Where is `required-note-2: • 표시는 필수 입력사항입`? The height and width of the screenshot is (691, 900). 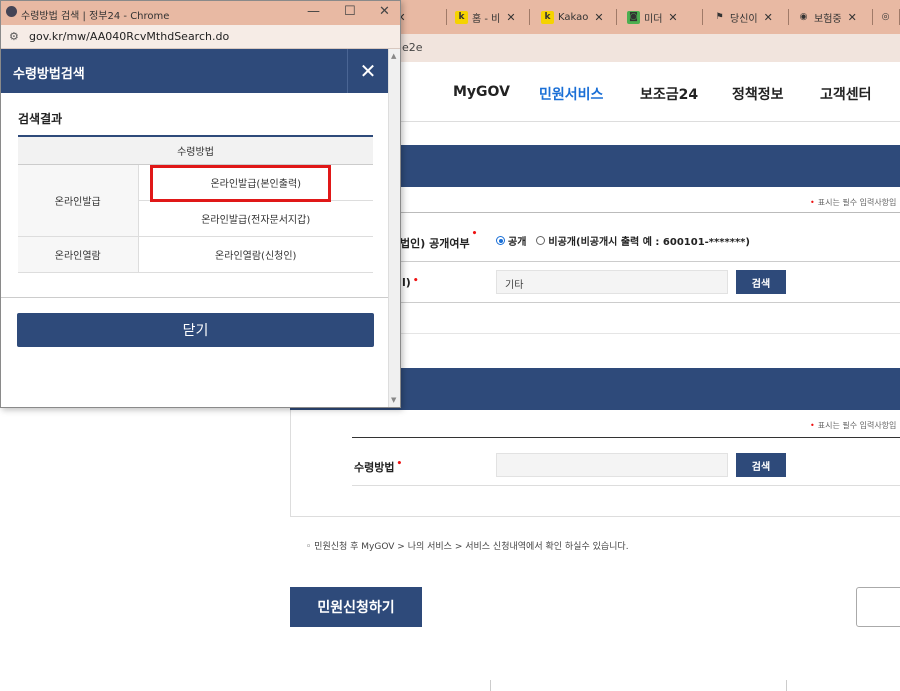 required-note-2: • 표시는 필수 입력사항입 is located at coordinates (853, 425).